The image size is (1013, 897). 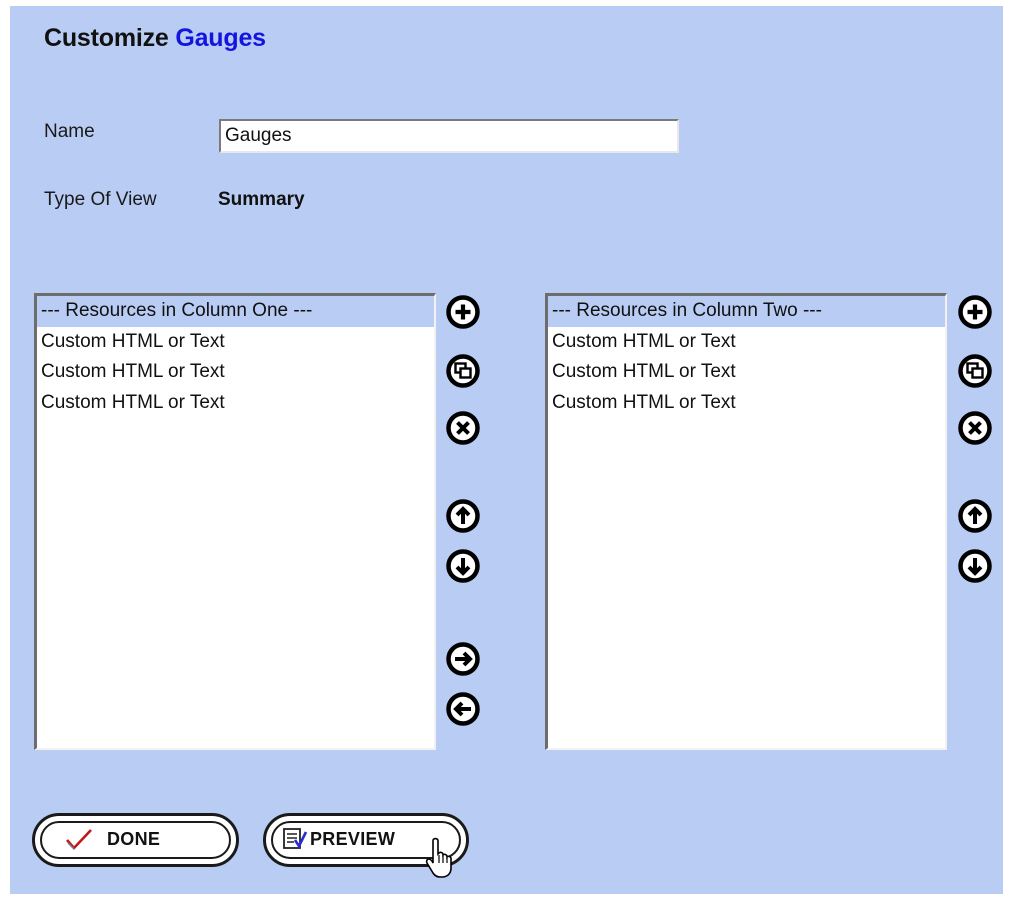 What do you see at coordinates (463, 659) in the screenshot?
I see `arrow-right-circle-icon` at bounding box center [463, 659].